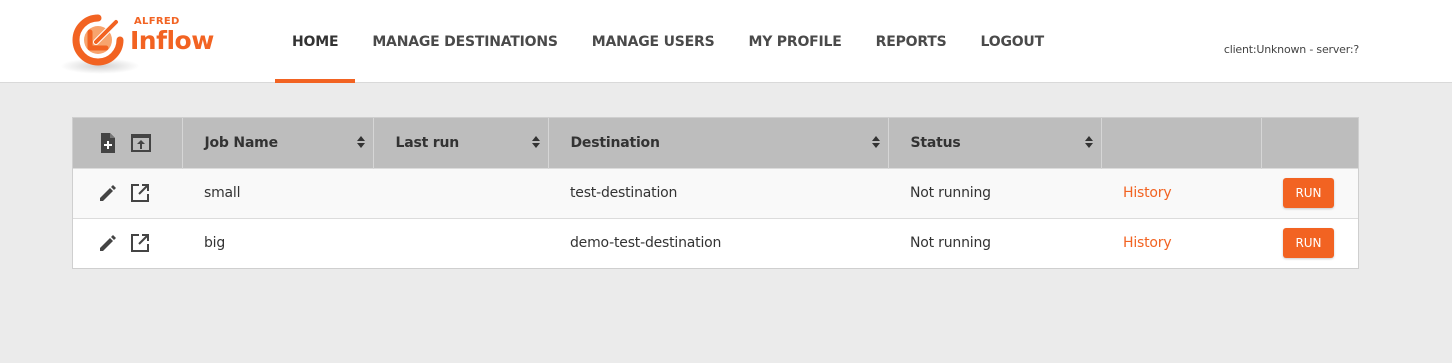 This screenshot has width=1452, height=363. Describe the element at coordinates (128, 143) in the screenshot. I see `header-actions-cell` at that location.